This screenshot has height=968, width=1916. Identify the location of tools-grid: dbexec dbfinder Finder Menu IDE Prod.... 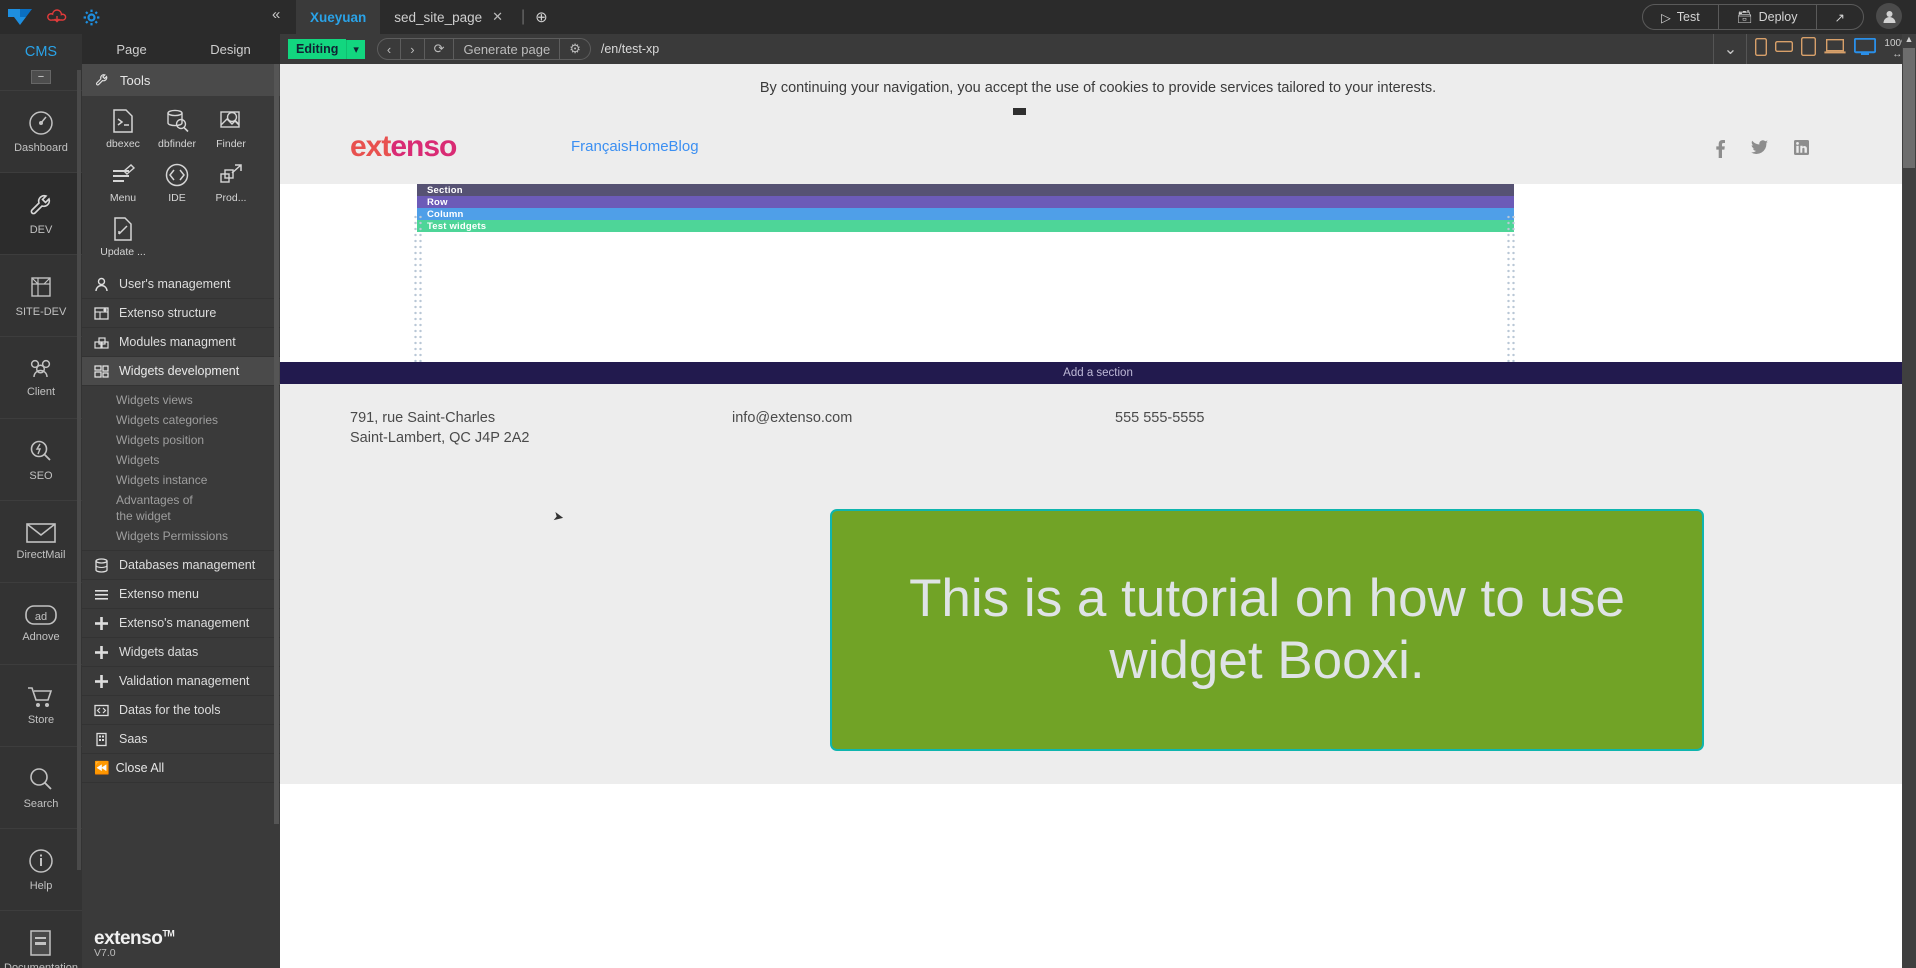
(181, 183).